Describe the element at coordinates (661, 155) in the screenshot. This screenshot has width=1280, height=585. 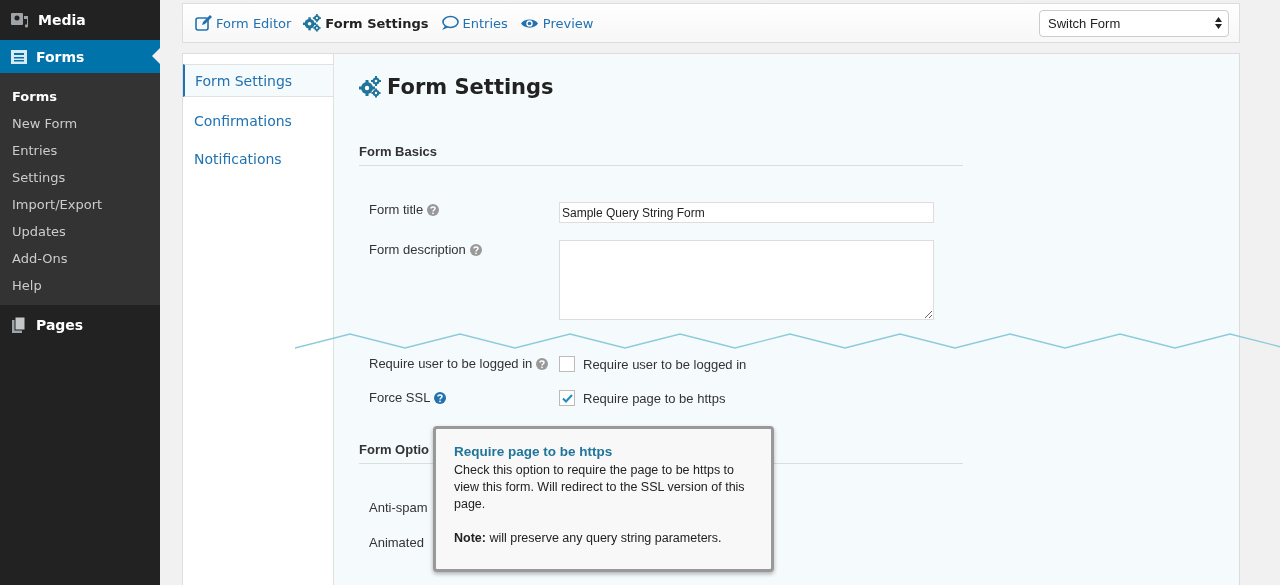
I see `section-heading: Form Basics` at that location.